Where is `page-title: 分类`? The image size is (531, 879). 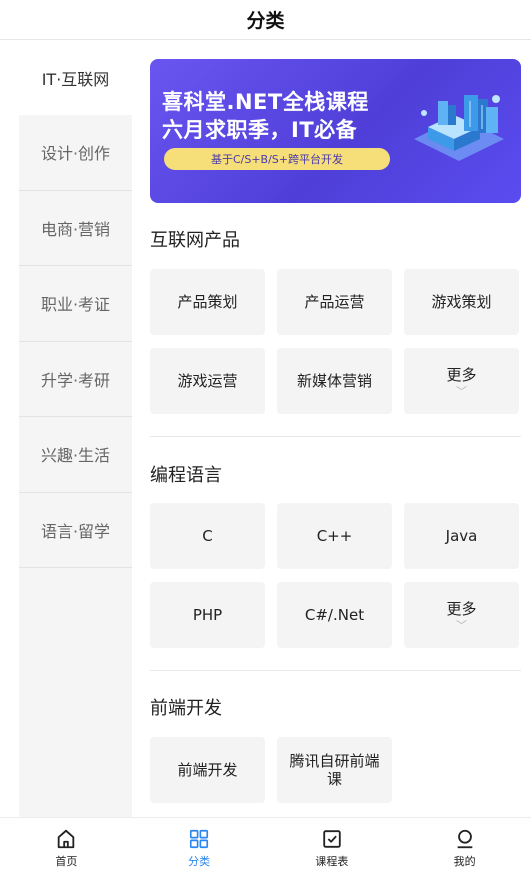
page-title: 分类 is located at coordinates (265, 21).